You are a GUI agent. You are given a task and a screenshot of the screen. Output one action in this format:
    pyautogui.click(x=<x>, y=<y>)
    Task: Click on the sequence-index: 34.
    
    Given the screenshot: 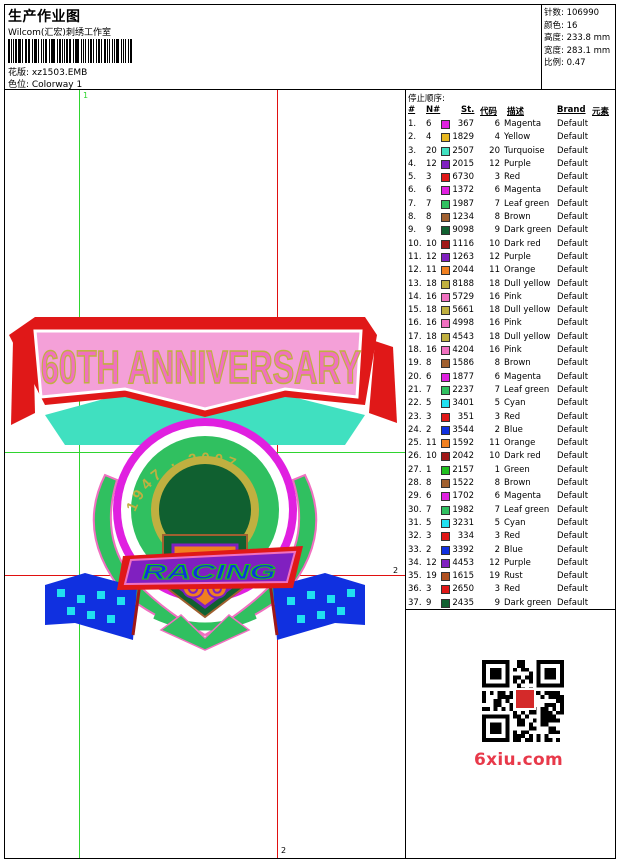 What is the action you would take?
    pyautogui.click(x=415, y=562)
    